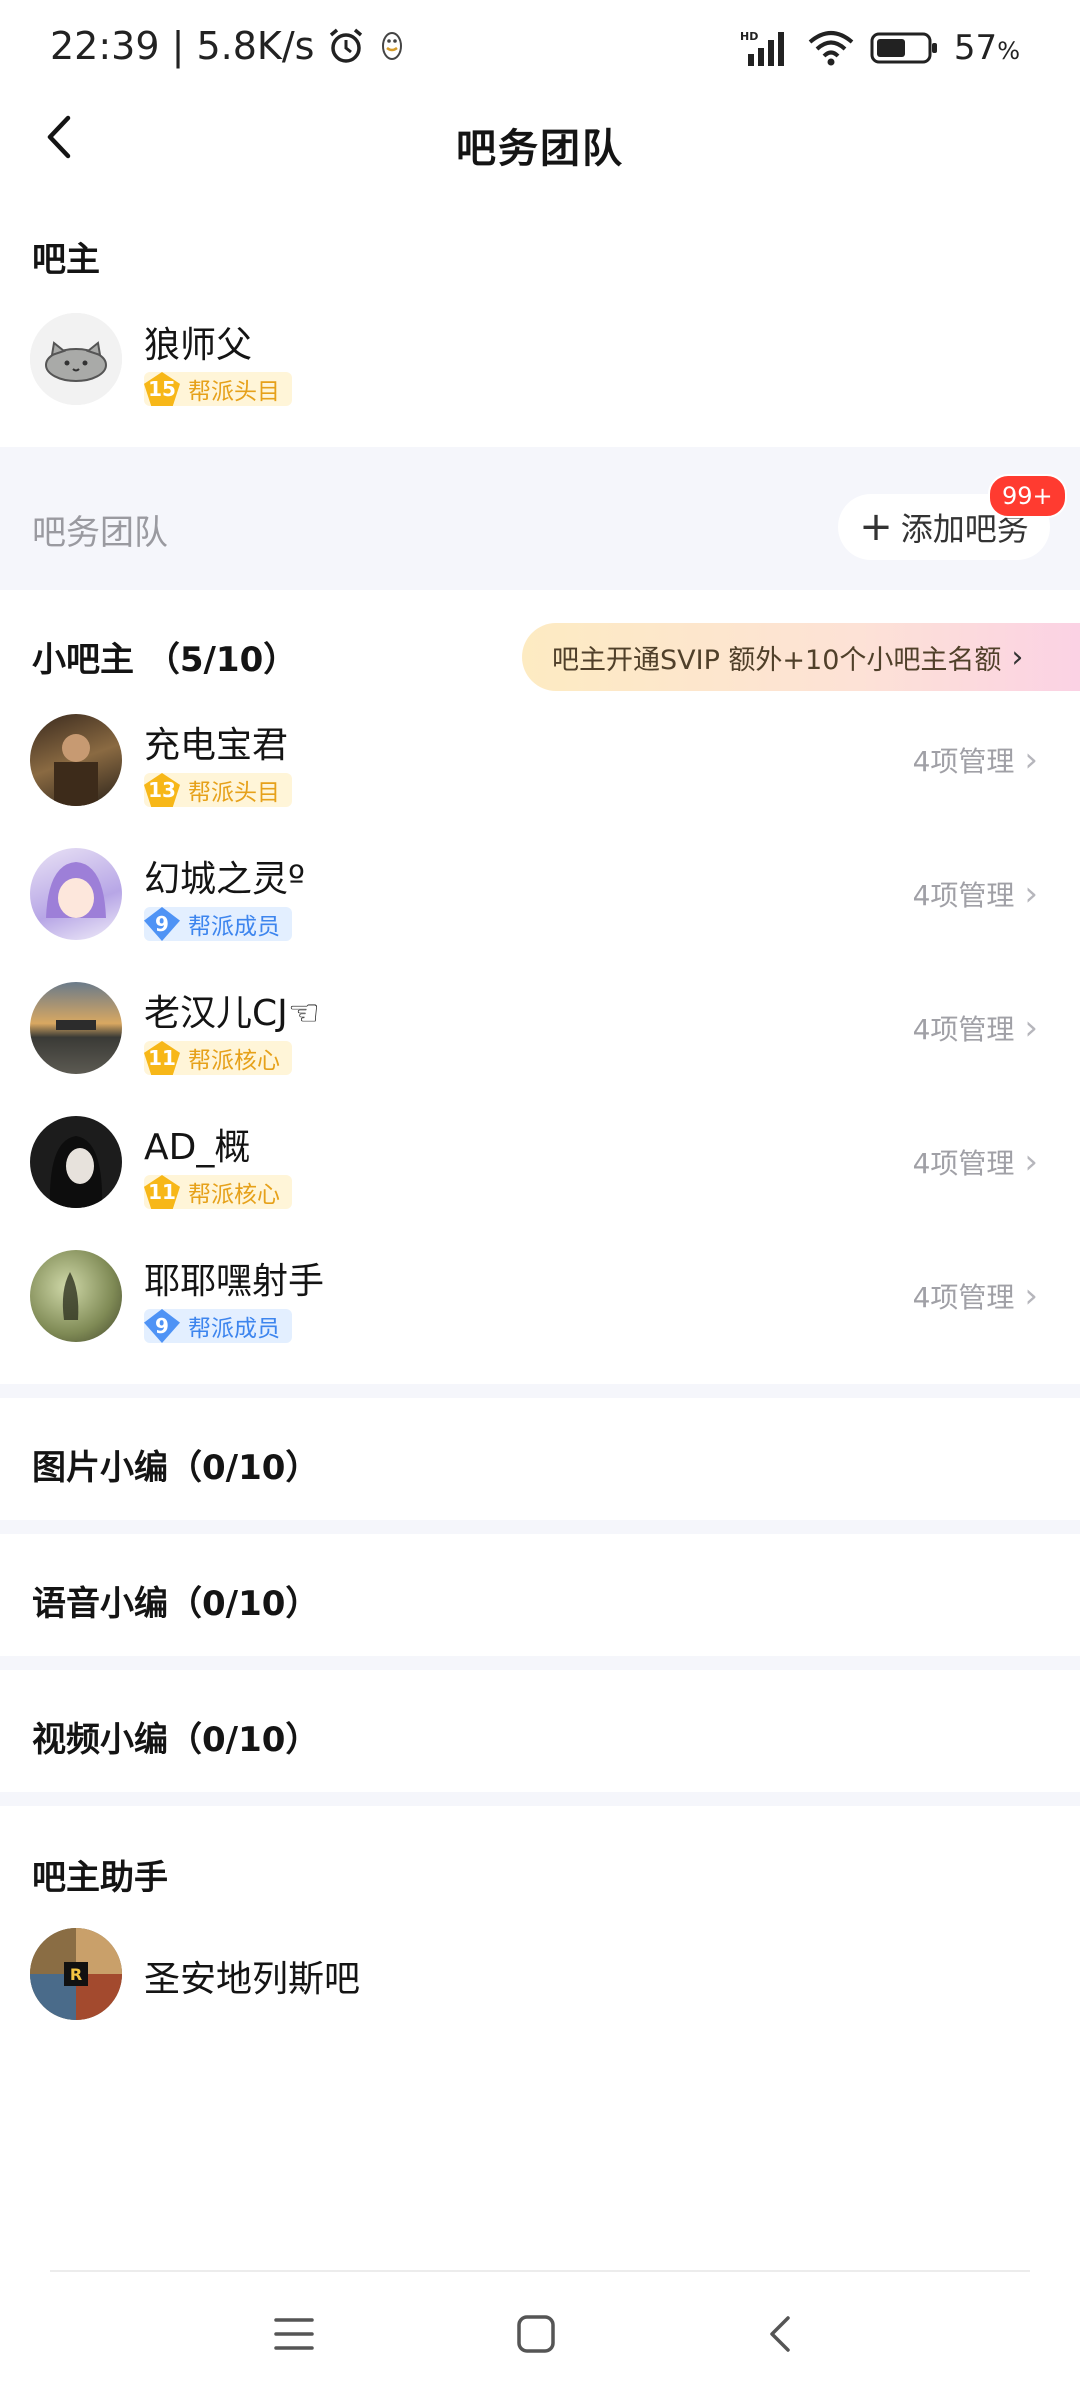 This screenshot has width=1080, height=2400. I want to click on avatar: R, so click(76, 1974).